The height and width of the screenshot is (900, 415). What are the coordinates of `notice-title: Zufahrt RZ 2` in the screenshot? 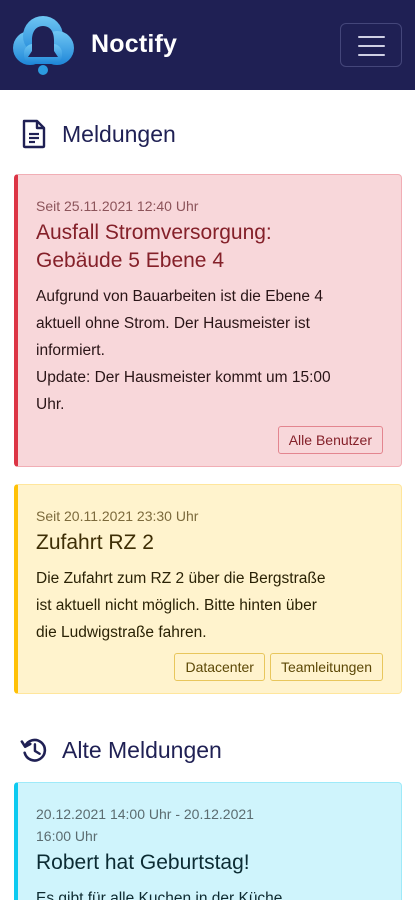 It's located at (95, 542).